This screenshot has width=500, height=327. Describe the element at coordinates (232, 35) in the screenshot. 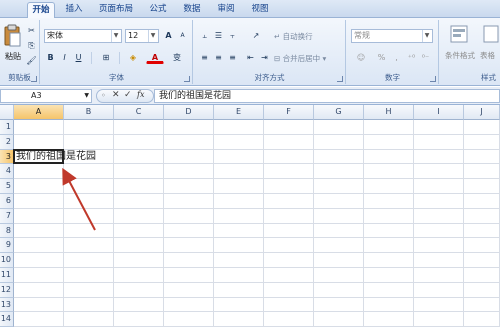

I see `align-bottom-icon: ⫟` at that location.